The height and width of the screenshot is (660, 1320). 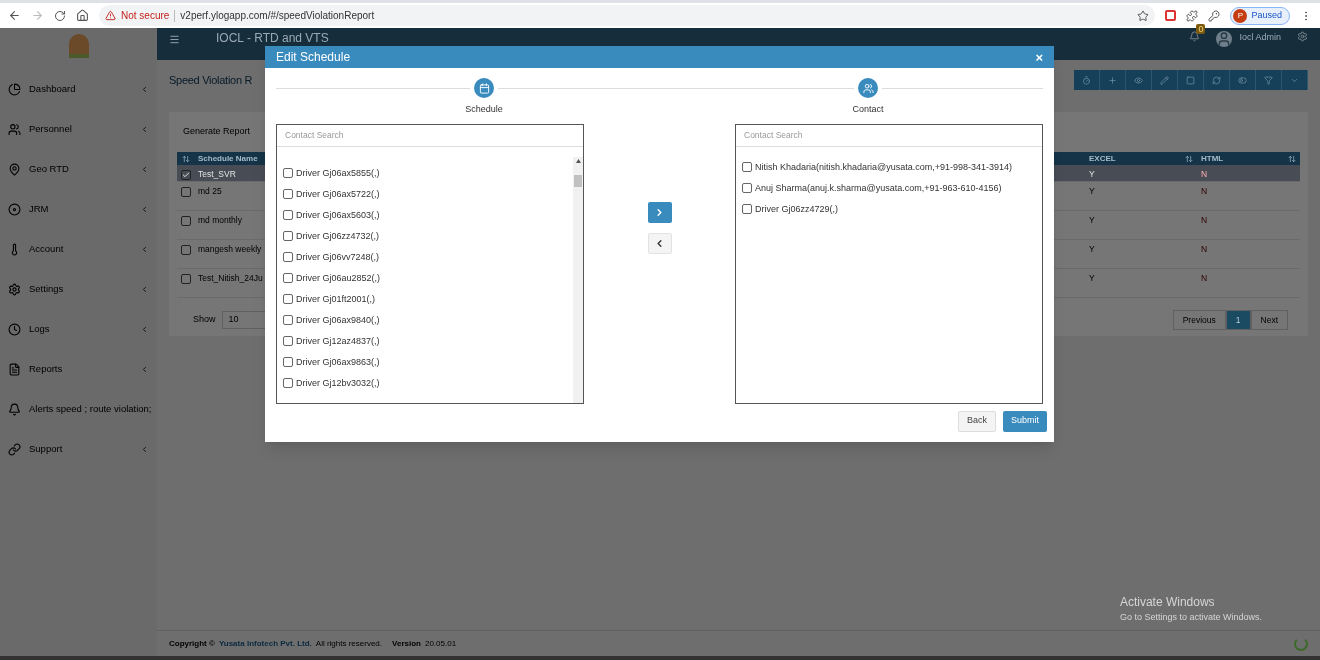 I want to click on pagination-button: Next, so click(x=1269, y=320).